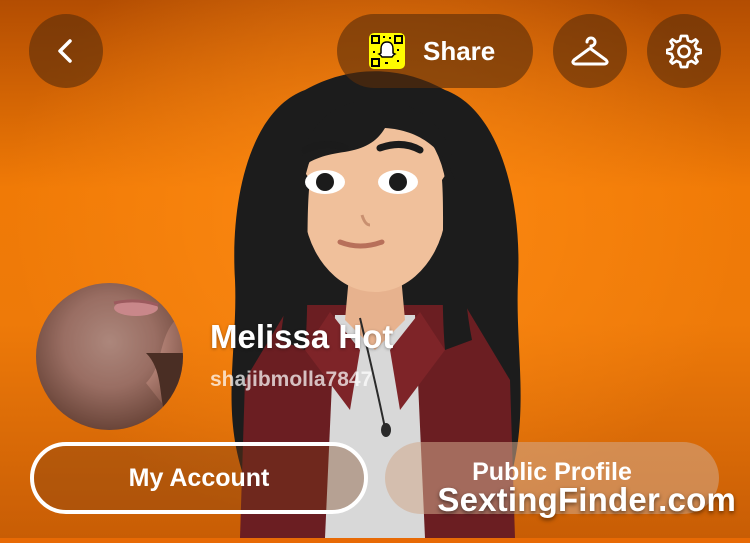 Image resolution: width=750 pixels, height=543 pixels. I want to click on snapcode-icon, so click(387, 51).